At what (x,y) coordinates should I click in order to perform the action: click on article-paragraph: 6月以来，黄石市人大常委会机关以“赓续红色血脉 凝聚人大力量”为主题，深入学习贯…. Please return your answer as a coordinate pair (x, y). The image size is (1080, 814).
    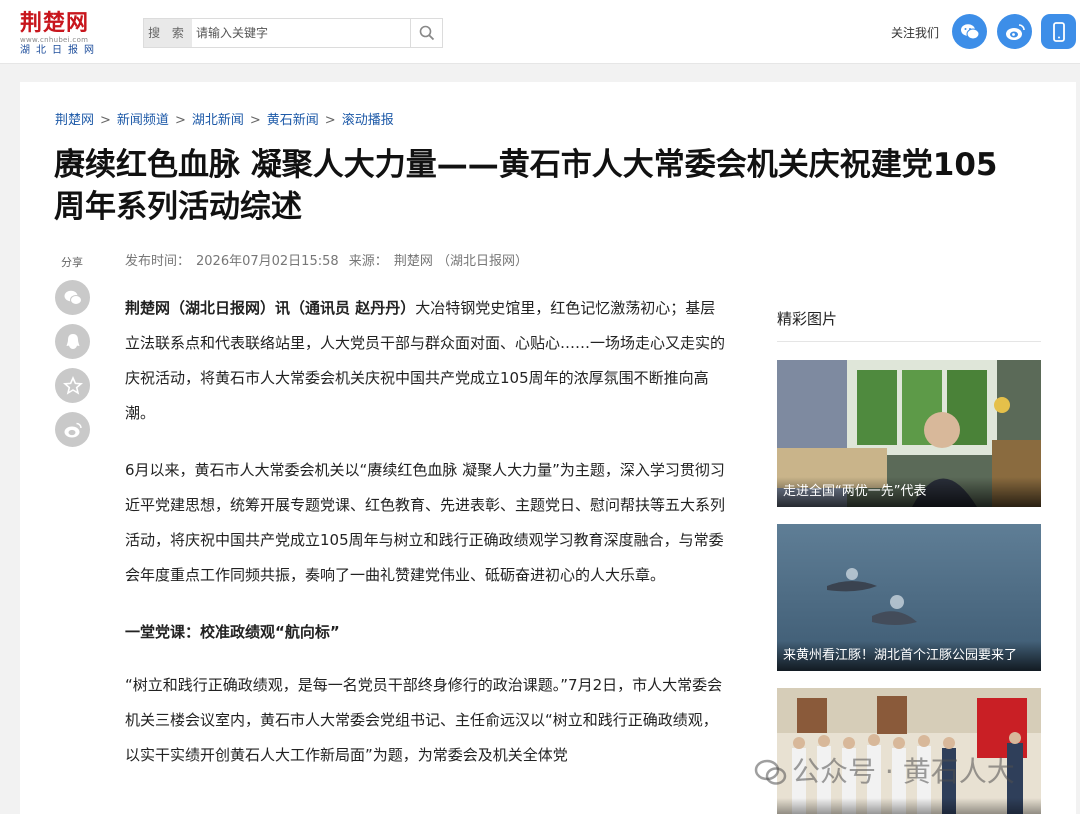
    Looking at the image, I should click on (425, 522).